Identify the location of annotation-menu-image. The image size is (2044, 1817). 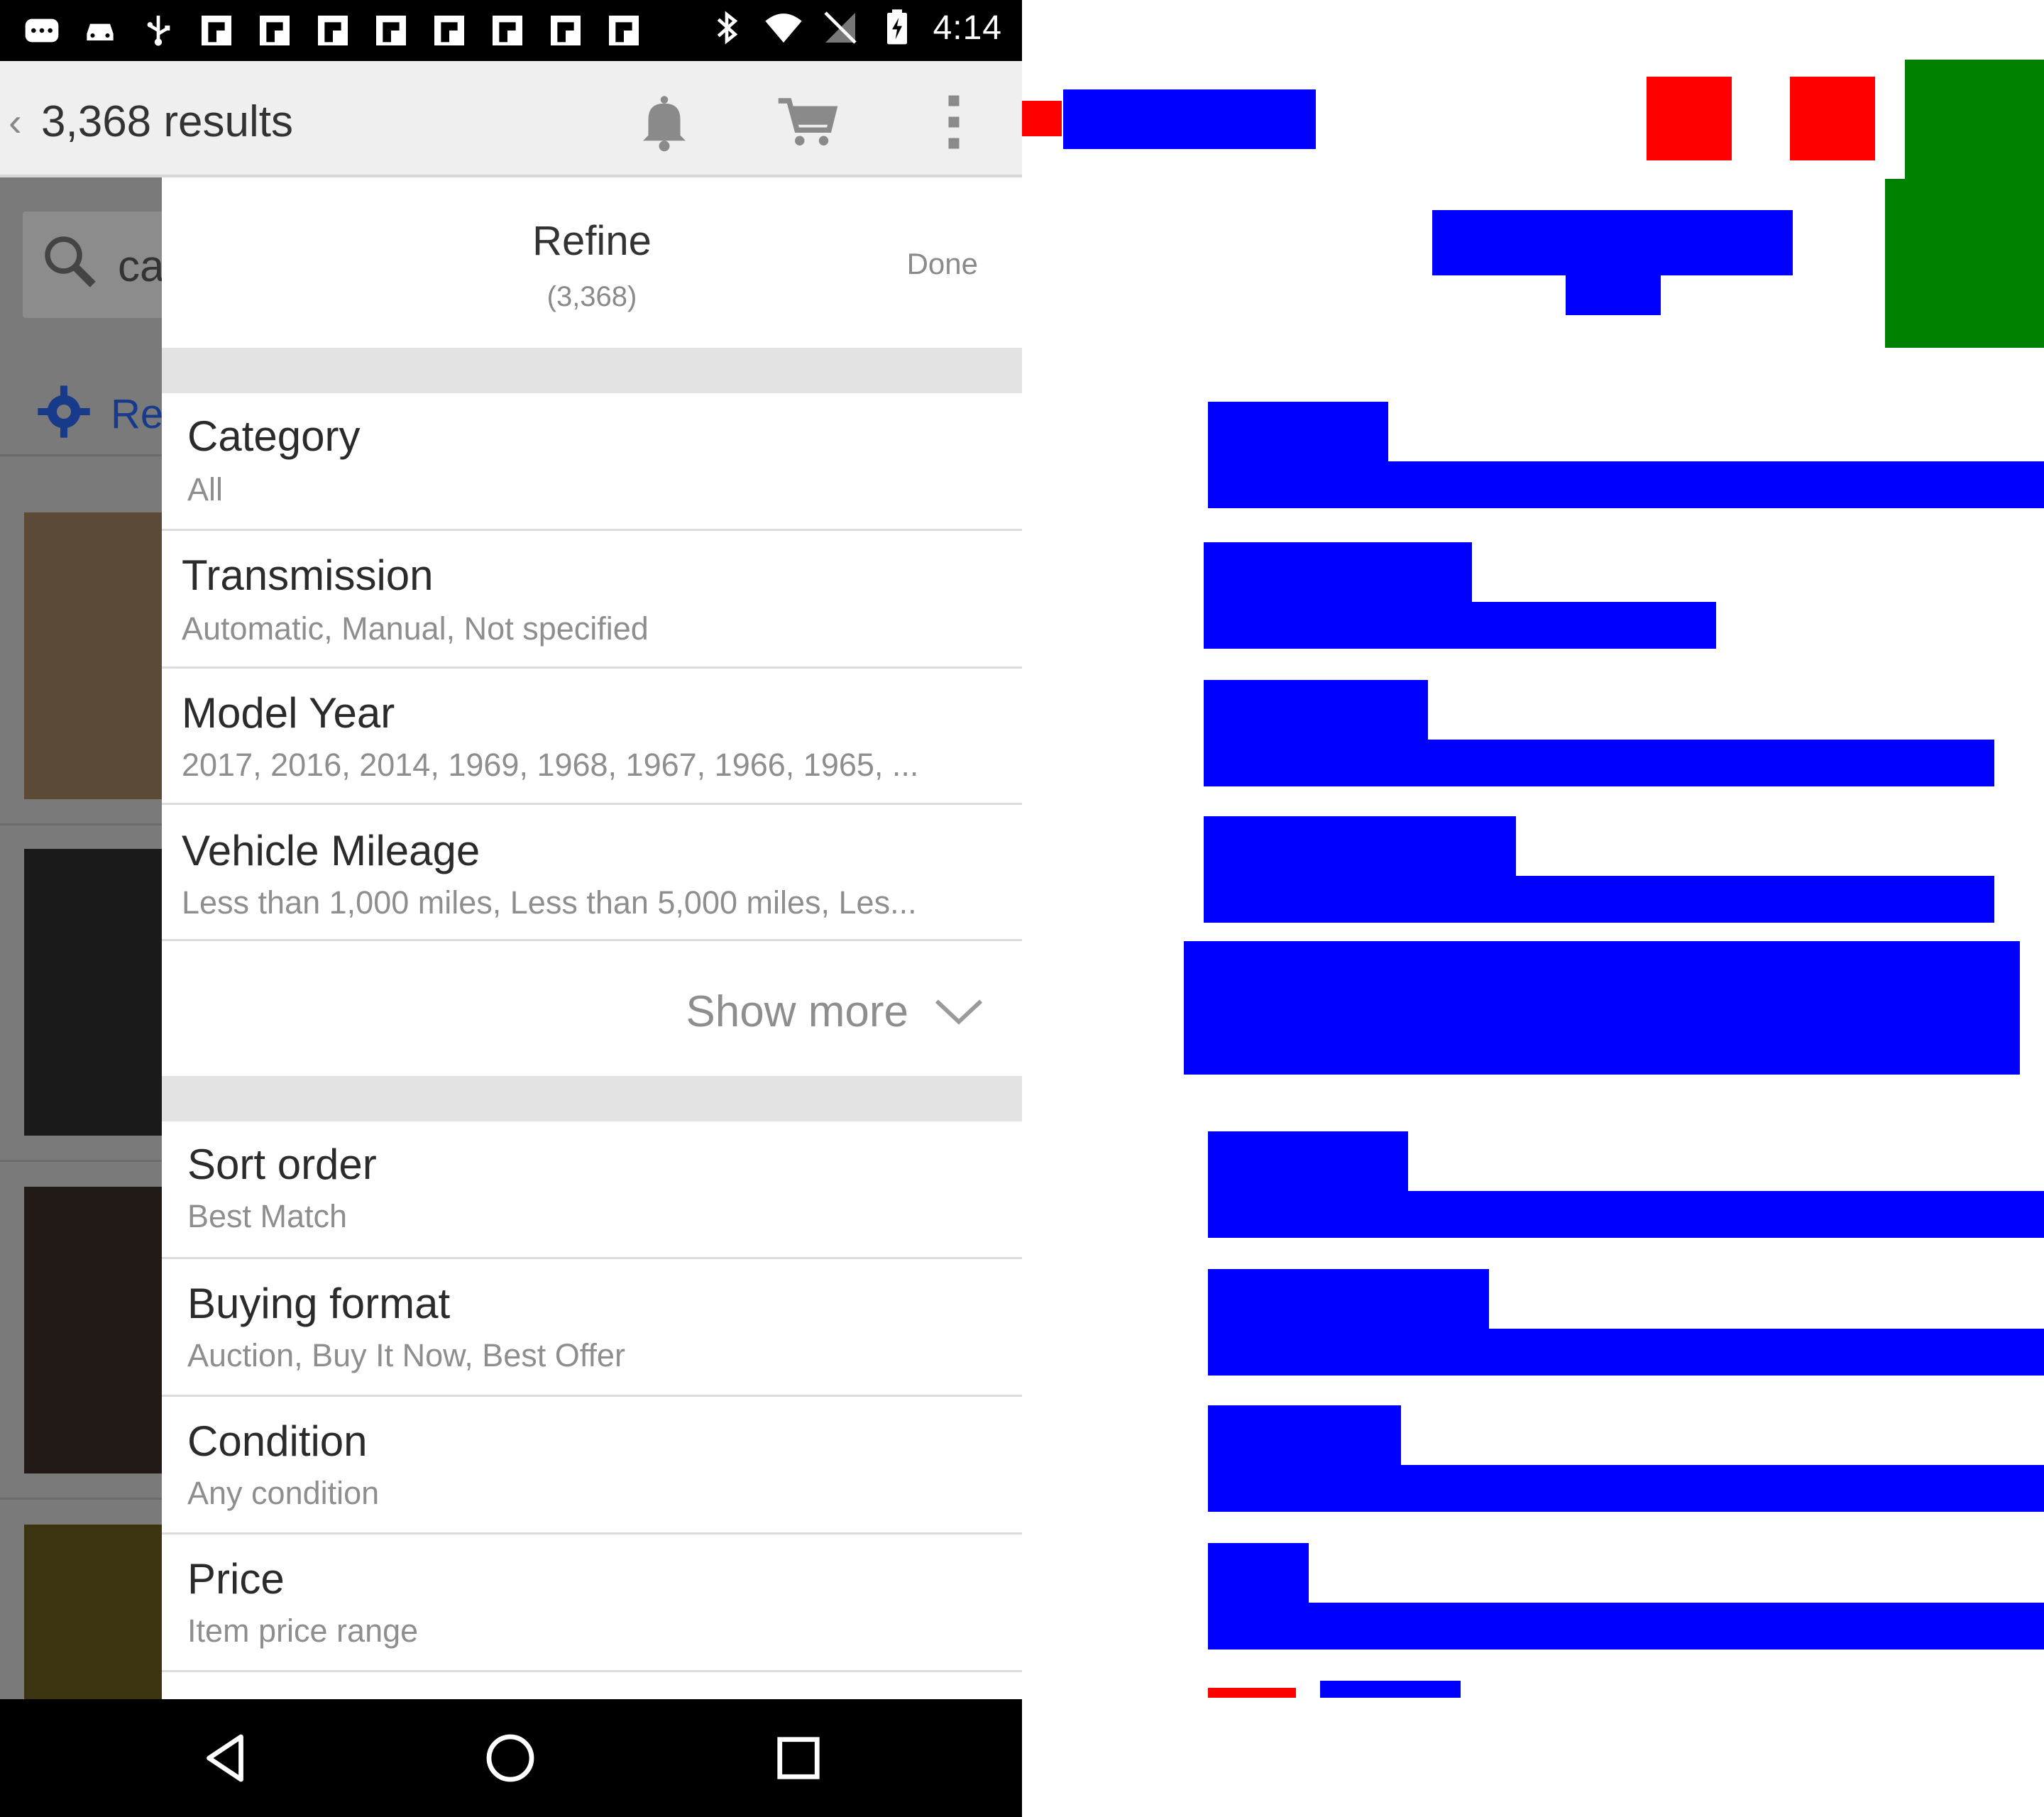
(1974, 120).